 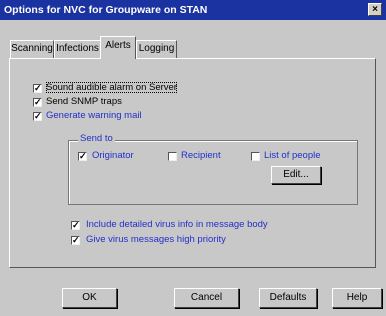 I want to click on high-priority-checkbox: ✓, so click(x=75, y=240).